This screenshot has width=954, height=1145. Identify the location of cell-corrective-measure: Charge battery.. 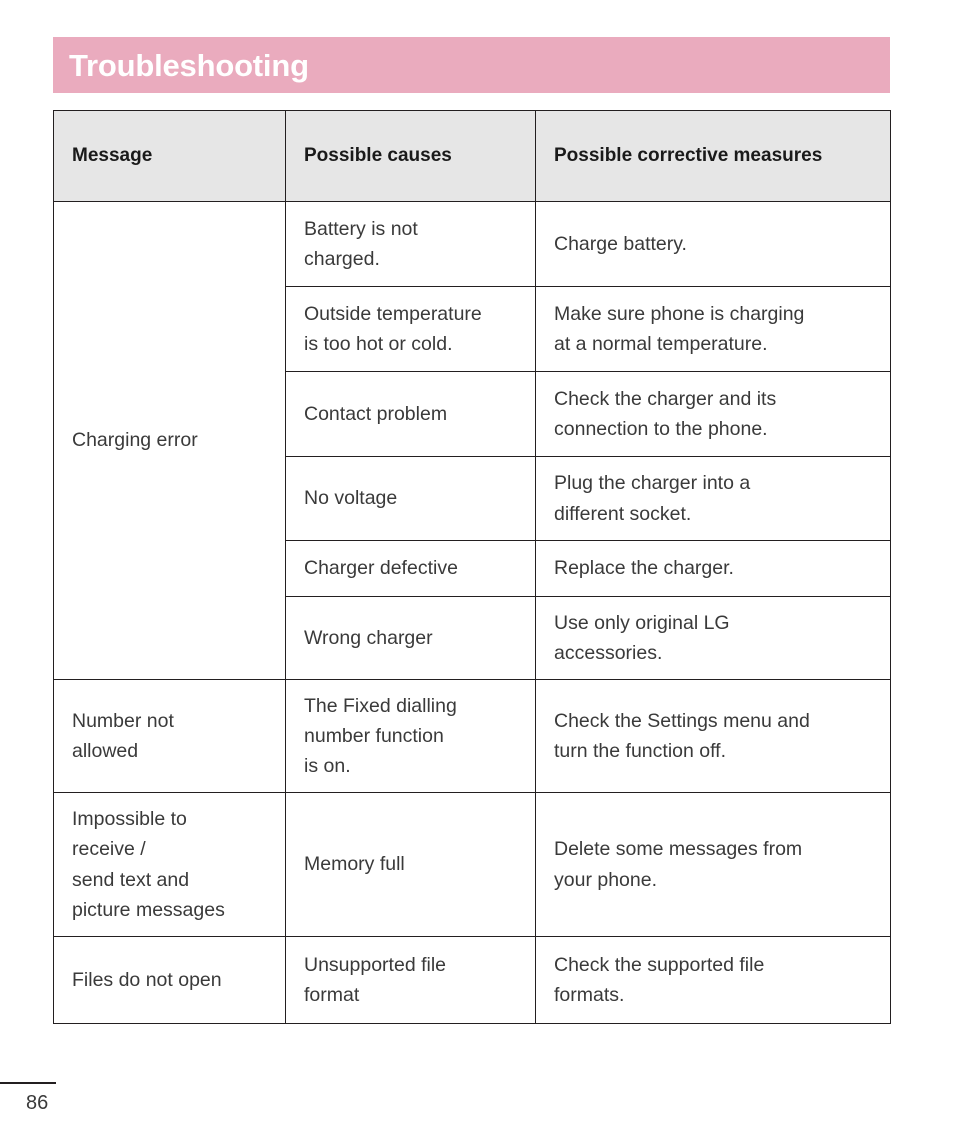
(713, 244).